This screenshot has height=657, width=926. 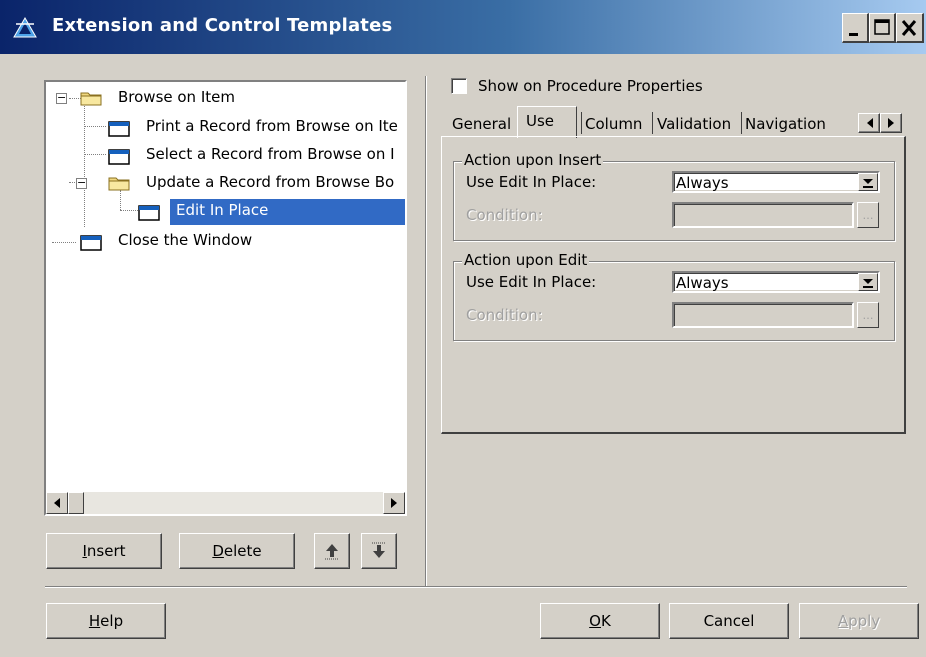 I want to click on group-title: Action upon Edit, so click(x=526, y=260).